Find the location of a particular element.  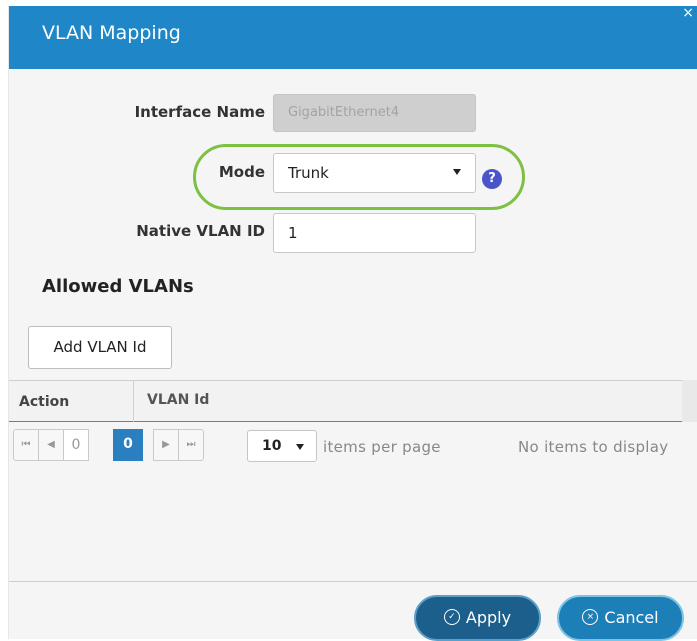

cancel-button: × Cancel is located at coordinates (620, 618).